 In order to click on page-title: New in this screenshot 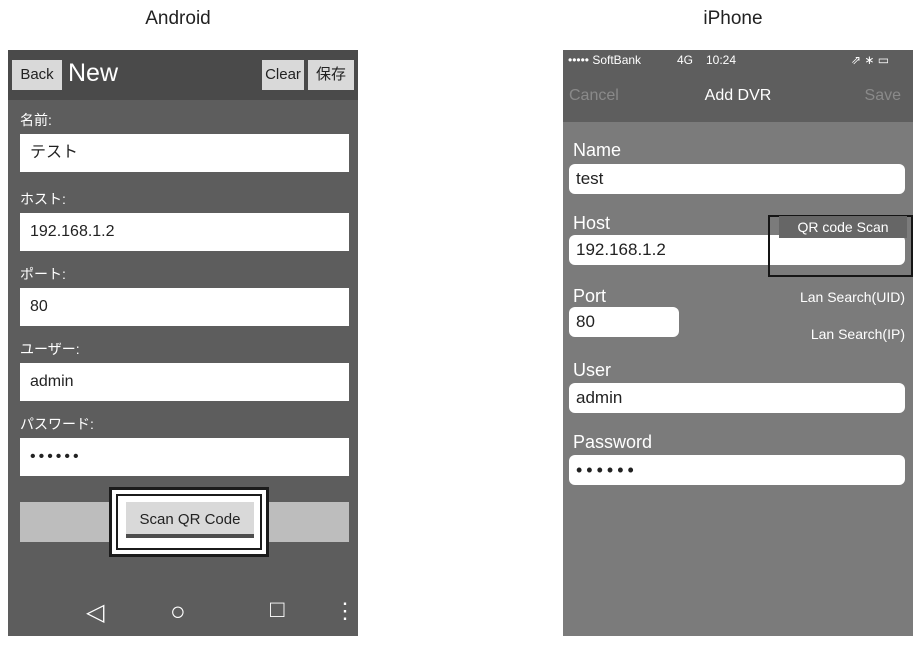, I will do `click(93, 73)`.